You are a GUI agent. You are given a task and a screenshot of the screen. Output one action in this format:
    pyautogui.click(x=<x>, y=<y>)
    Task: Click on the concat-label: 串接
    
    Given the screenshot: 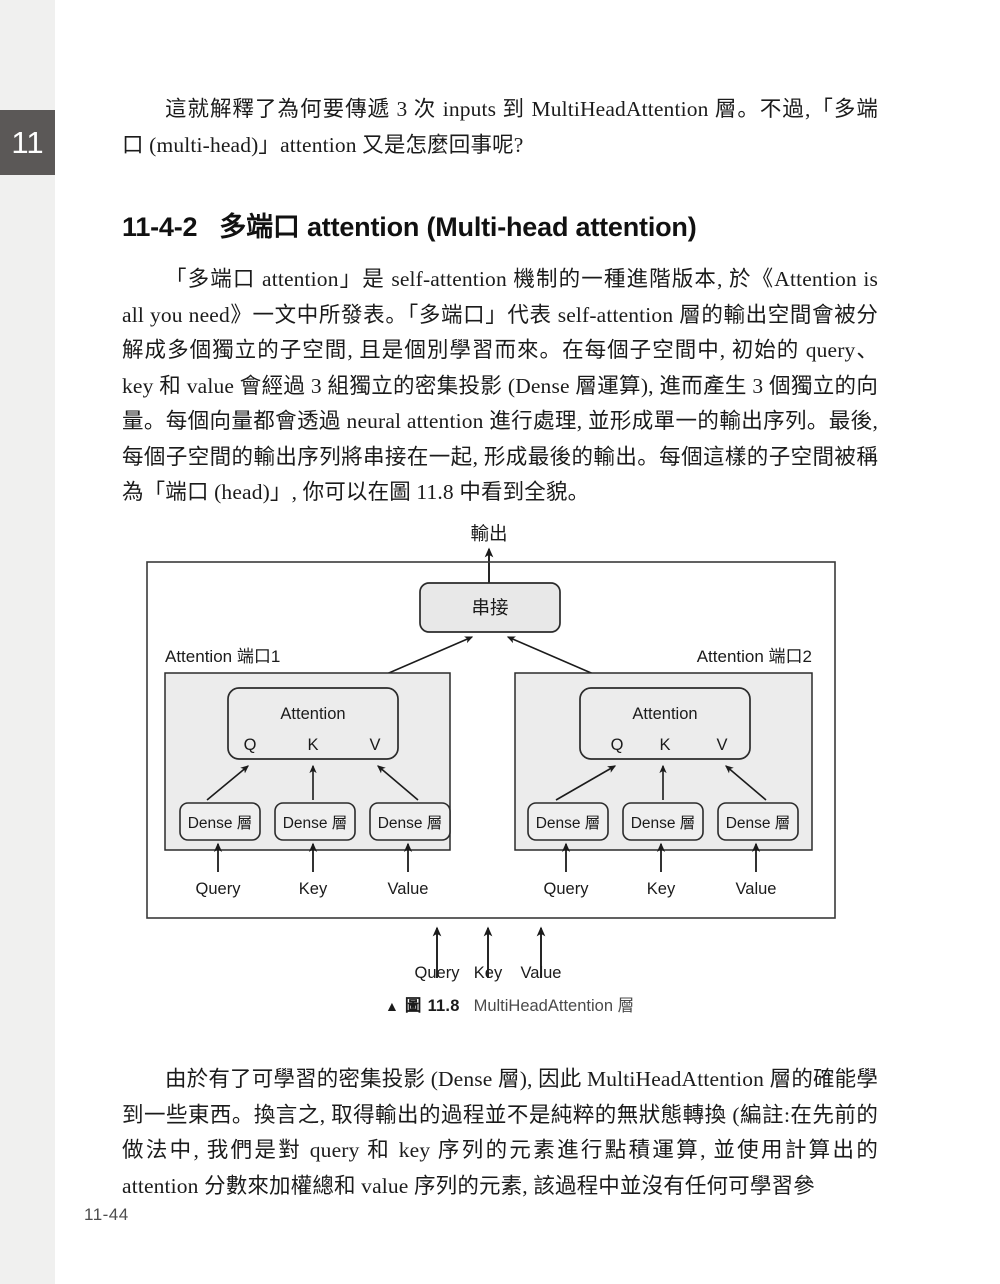 What is the action you would take?
    pyautogui.click(x=489, y=607)
    